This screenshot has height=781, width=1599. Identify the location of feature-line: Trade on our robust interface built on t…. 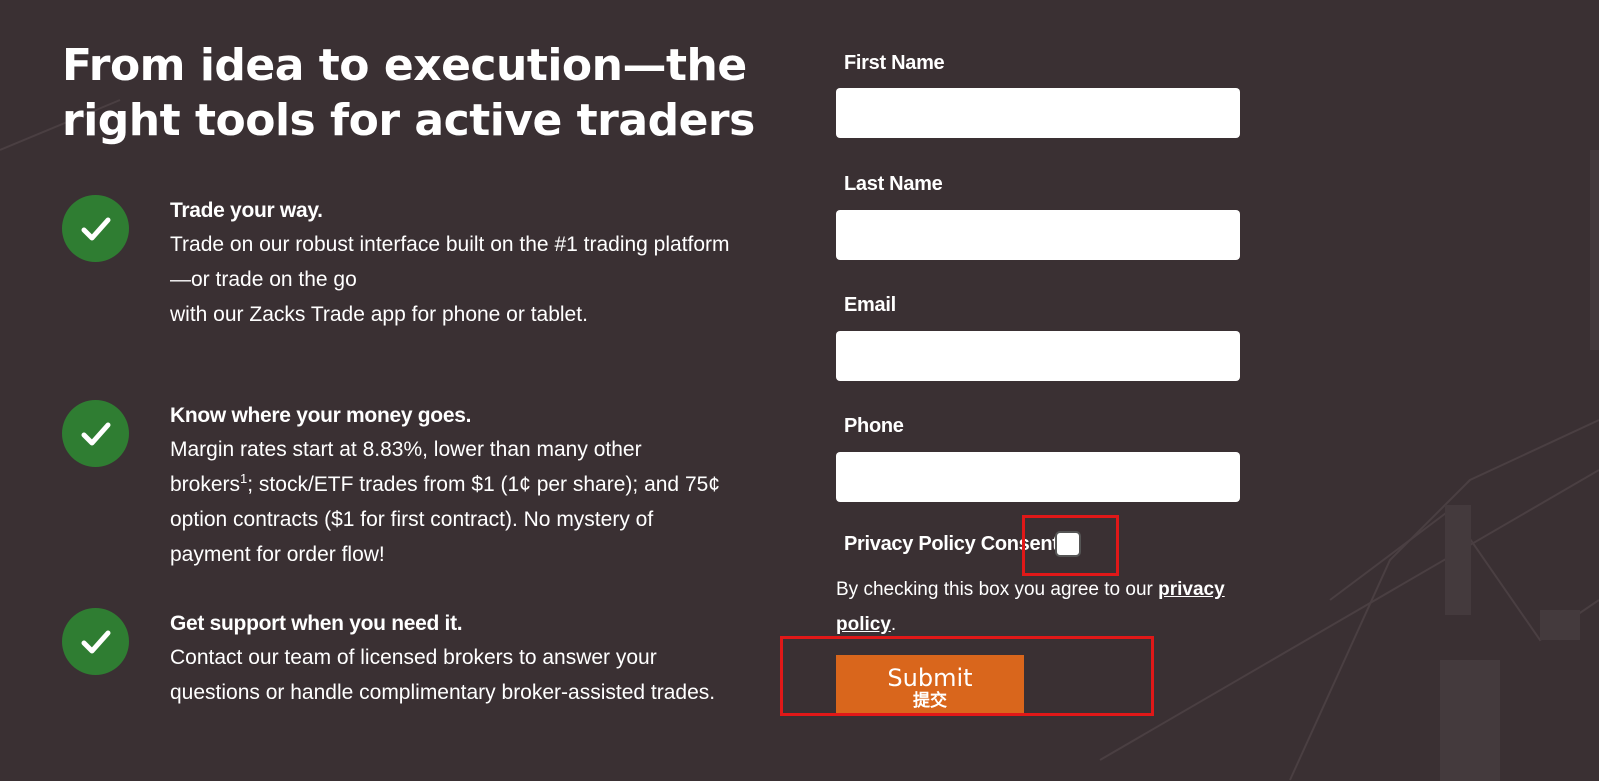
(450, 262).